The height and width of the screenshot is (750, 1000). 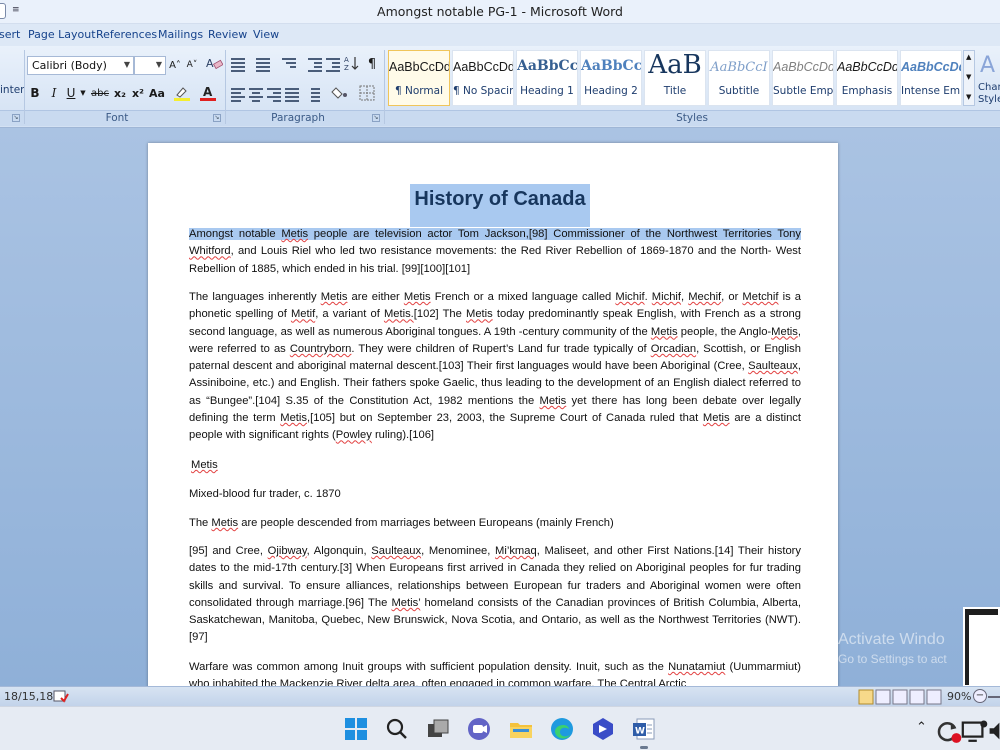 I want to click on style-normal: AaBbCcDd ¶ Normal, so click(x=419, y=78).